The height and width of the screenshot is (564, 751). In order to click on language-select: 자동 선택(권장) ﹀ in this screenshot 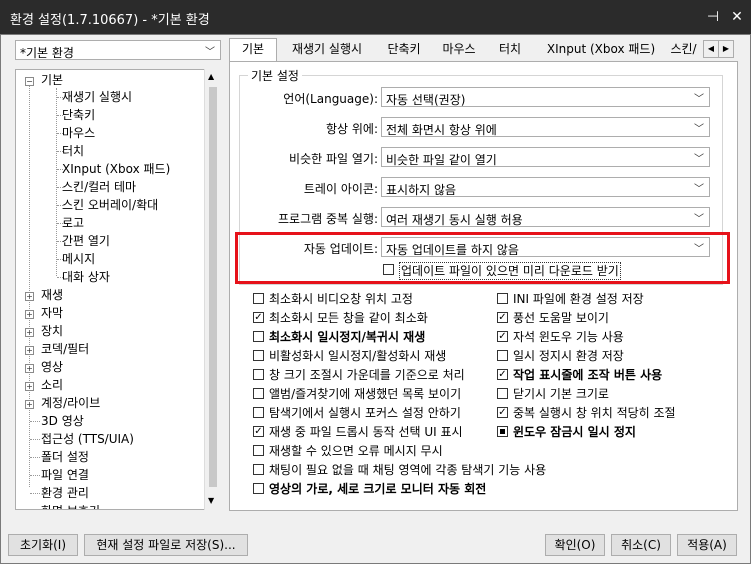, I will do `click(545, 97)`.